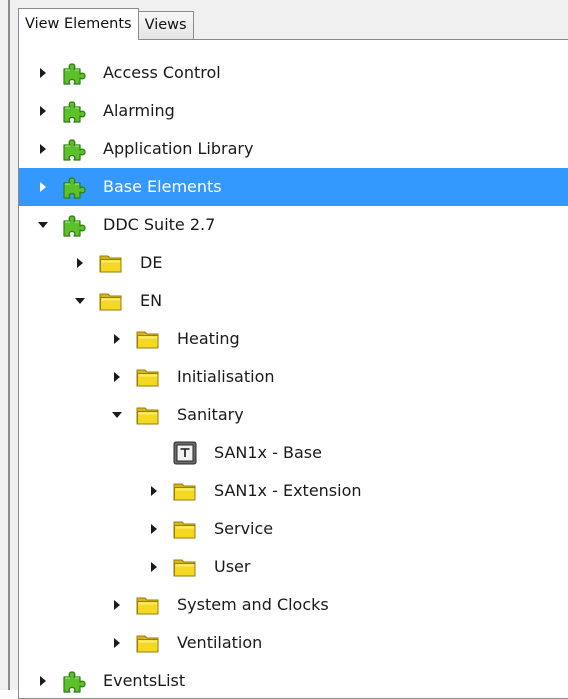 The height and width of the screenshot is (699, 568). What do you see at coordinates (226, 376) in the screenshot?
I see `tree-item-label: Initialisation` at bounding box center [226, 376].